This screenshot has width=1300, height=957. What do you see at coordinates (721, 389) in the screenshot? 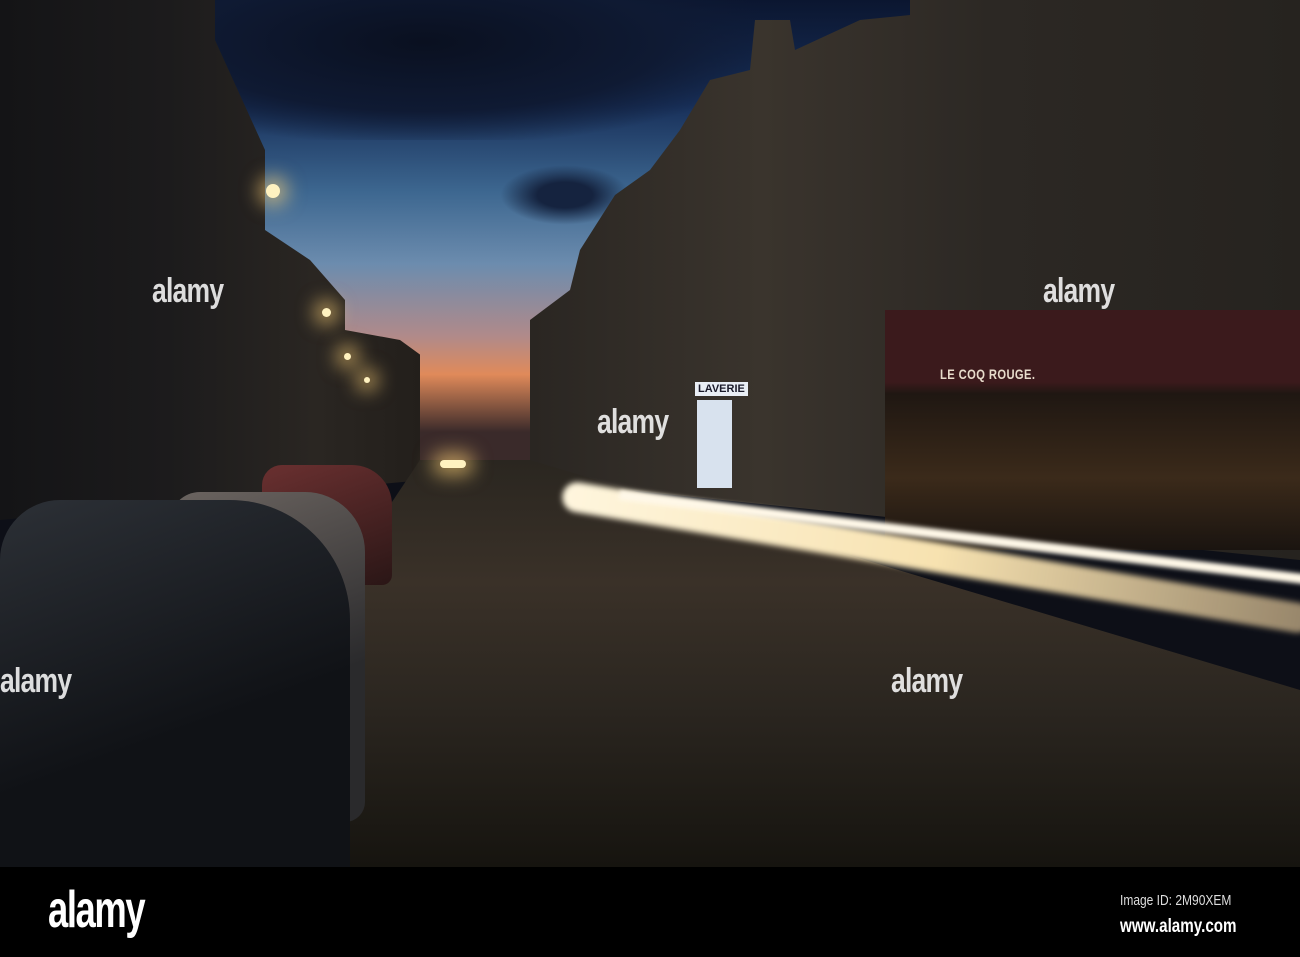
I see `laundry-sign: LAVERIE` at bounding box center [721, 389].